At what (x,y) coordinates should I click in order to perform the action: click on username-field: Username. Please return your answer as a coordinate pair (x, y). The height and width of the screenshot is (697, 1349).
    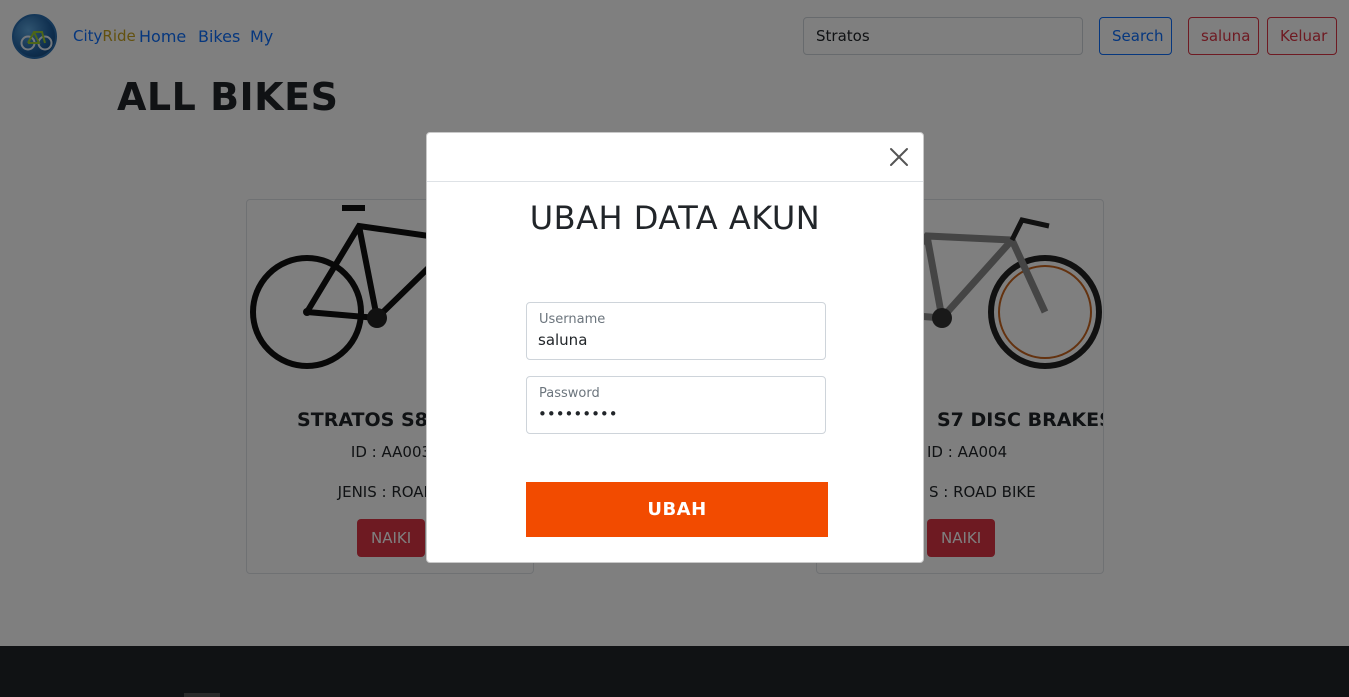
    Looking at the image, I should click on (676, 331).